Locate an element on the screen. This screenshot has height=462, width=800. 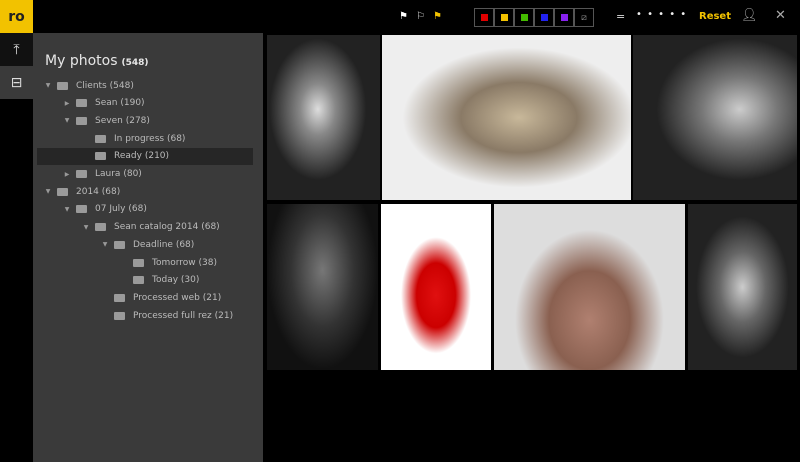
folder-item: ▼ Seven (278) is located at coordinates (145, 120).